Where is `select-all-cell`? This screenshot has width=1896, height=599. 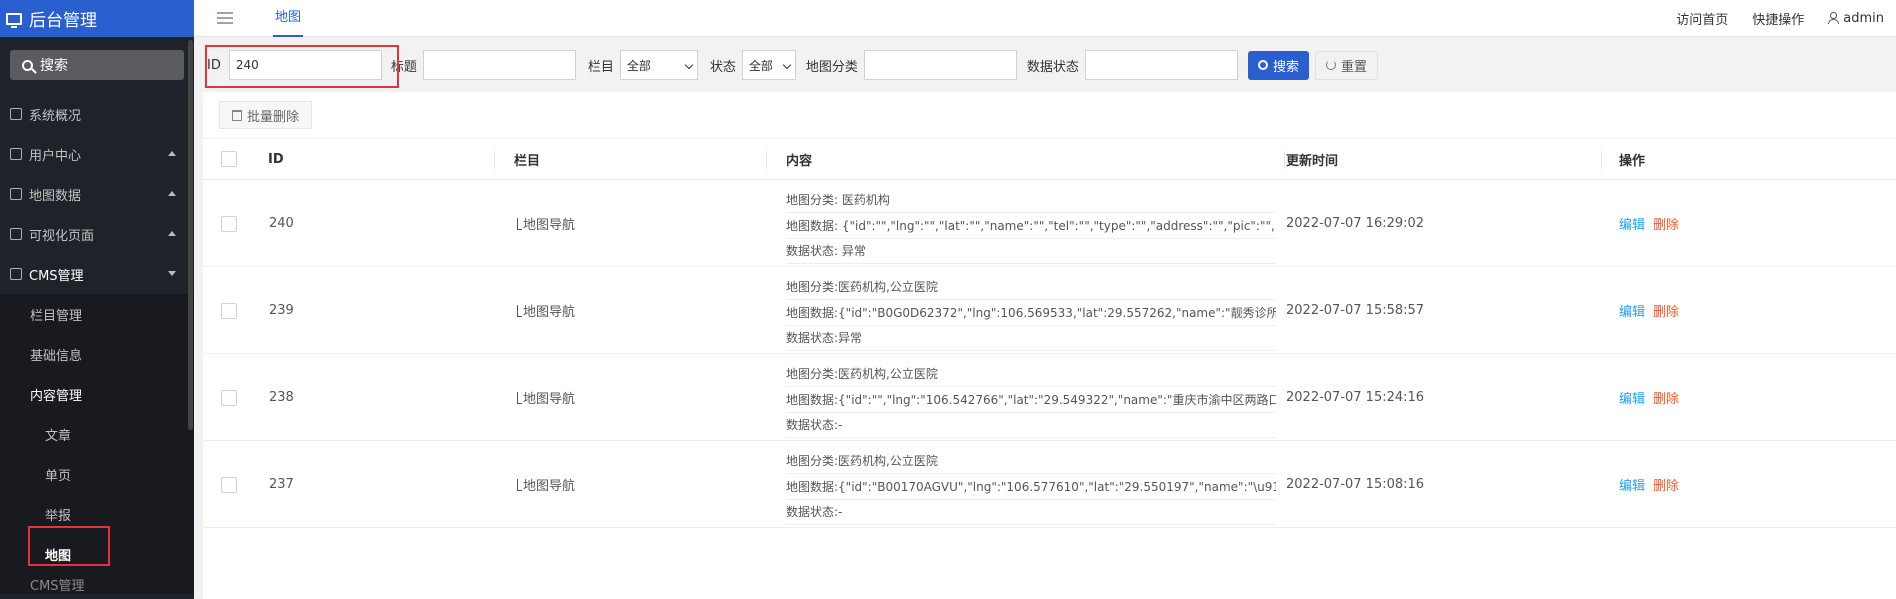 select-all-cell is located at coordinates (229, 159).